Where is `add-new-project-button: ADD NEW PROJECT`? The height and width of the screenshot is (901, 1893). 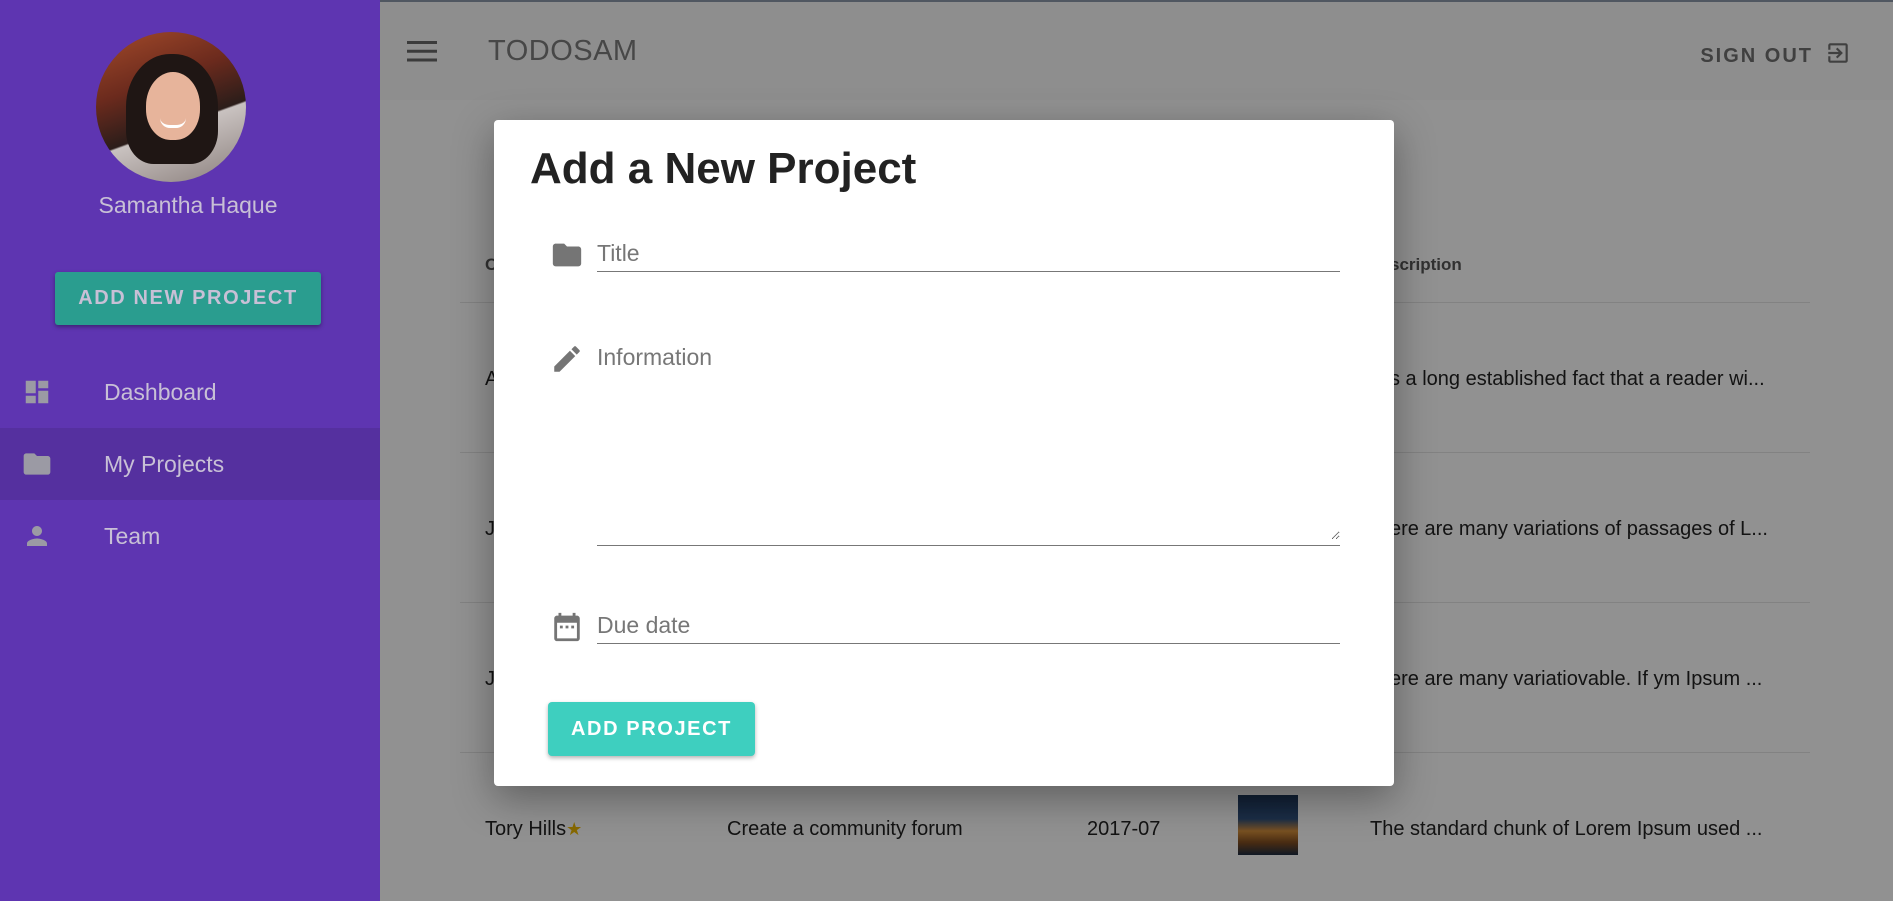
add-new-project-button: ADD NEW PROJECT is located at coordinates (188, 298).